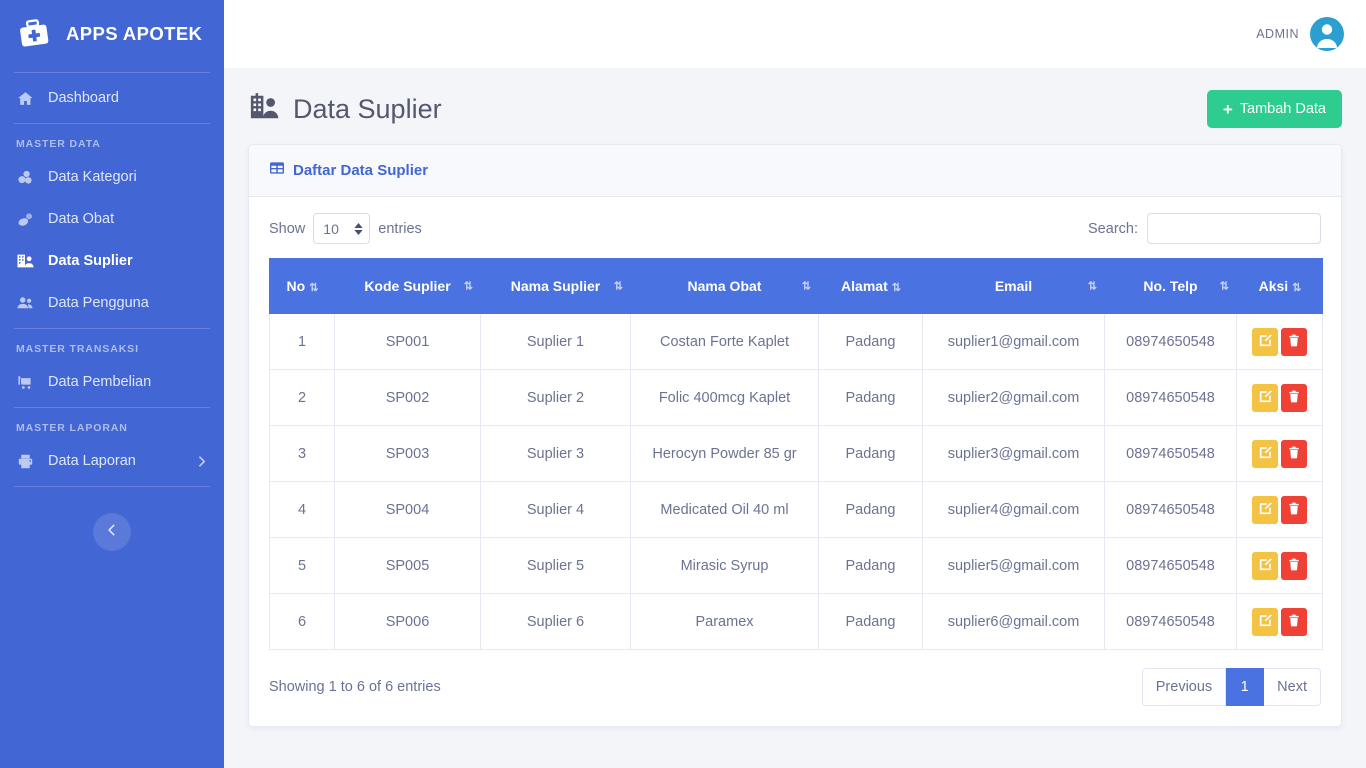  I want to click on cell-no: 1, so click(302, 341).